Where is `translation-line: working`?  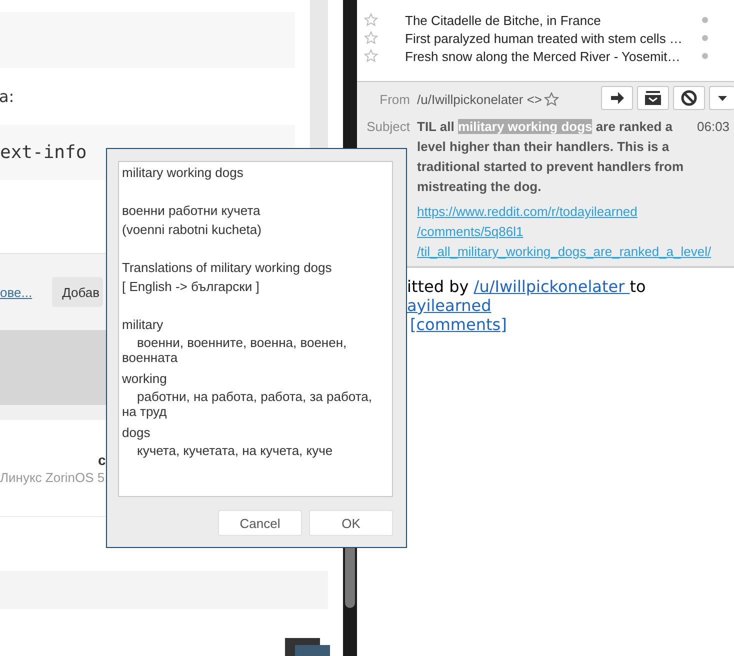 translation-line: working is located at coordinates (145, 379).